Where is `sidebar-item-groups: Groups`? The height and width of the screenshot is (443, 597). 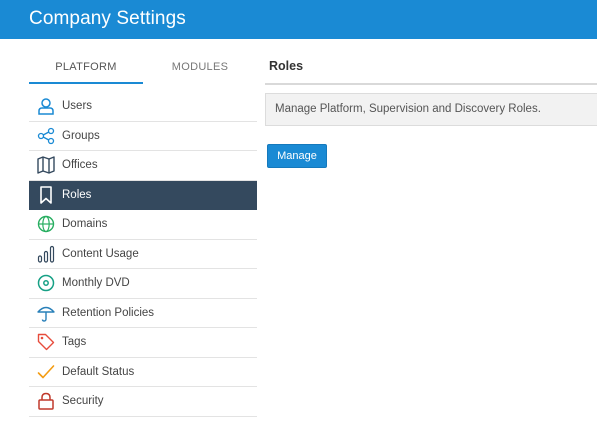 sidebar-item-groups: Groups is located at coordinates (143, 136).